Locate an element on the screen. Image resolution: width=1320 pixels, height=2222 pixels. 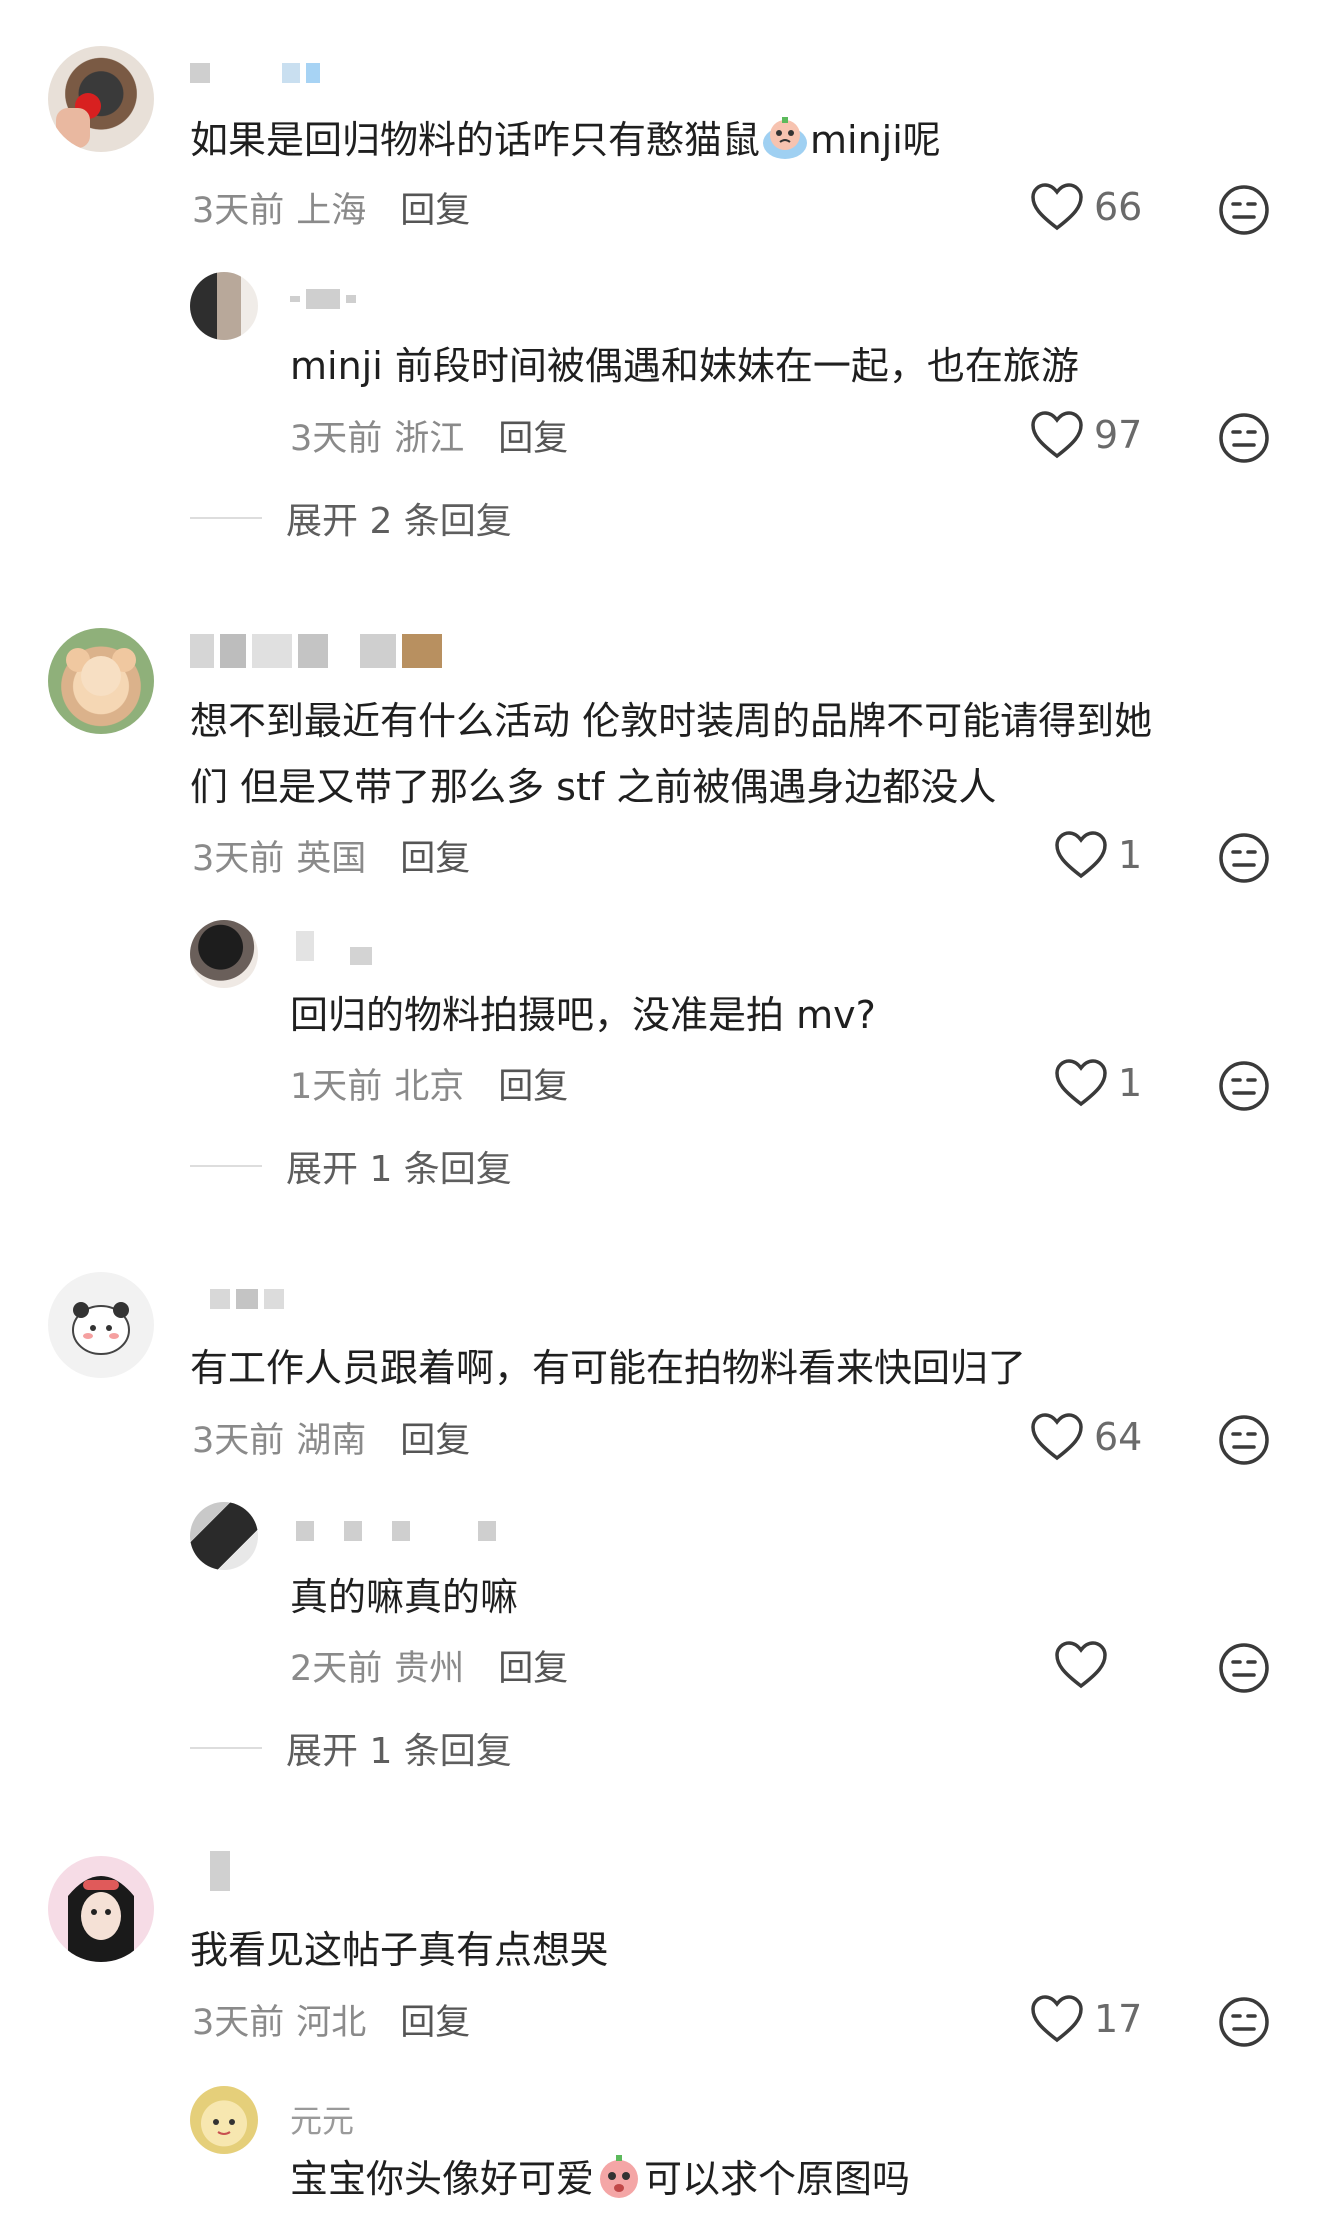
reply-location: 贵州 is located at coordinates (429, 1669).